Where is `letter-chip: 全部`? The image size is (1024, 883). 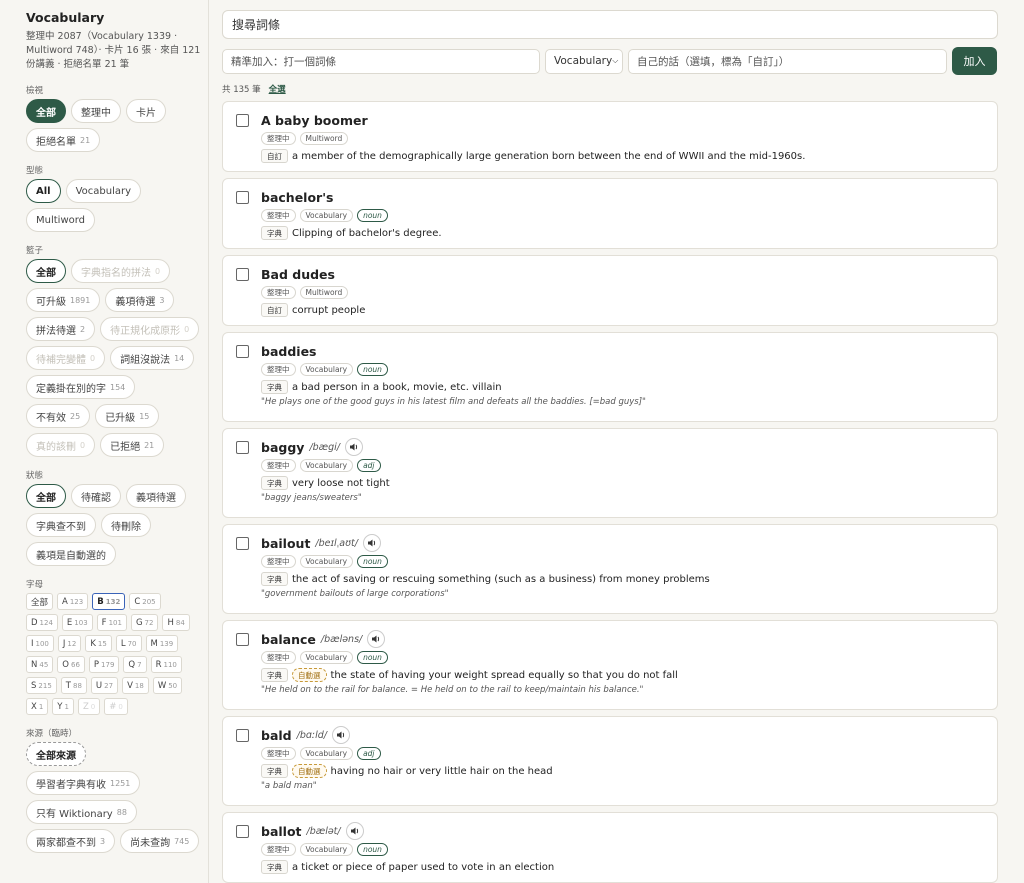 letter-chip: 全部 is located at coordinates (40, 601).